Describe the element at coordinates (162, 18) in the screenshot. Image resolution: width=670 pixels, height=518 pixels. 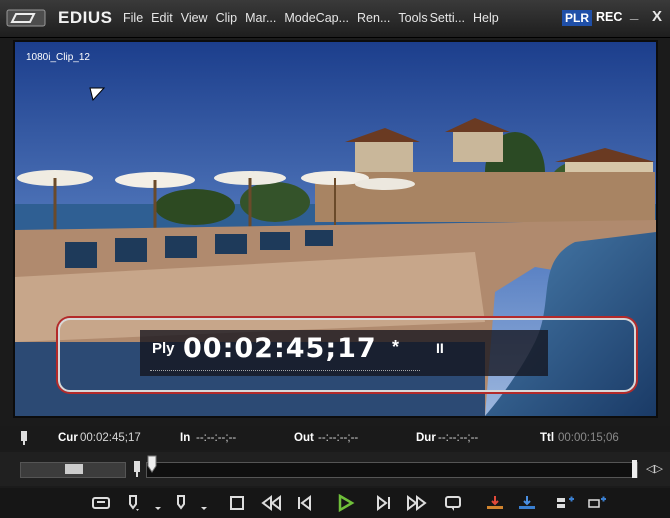
I see `menu-edit: Edit` at that location.